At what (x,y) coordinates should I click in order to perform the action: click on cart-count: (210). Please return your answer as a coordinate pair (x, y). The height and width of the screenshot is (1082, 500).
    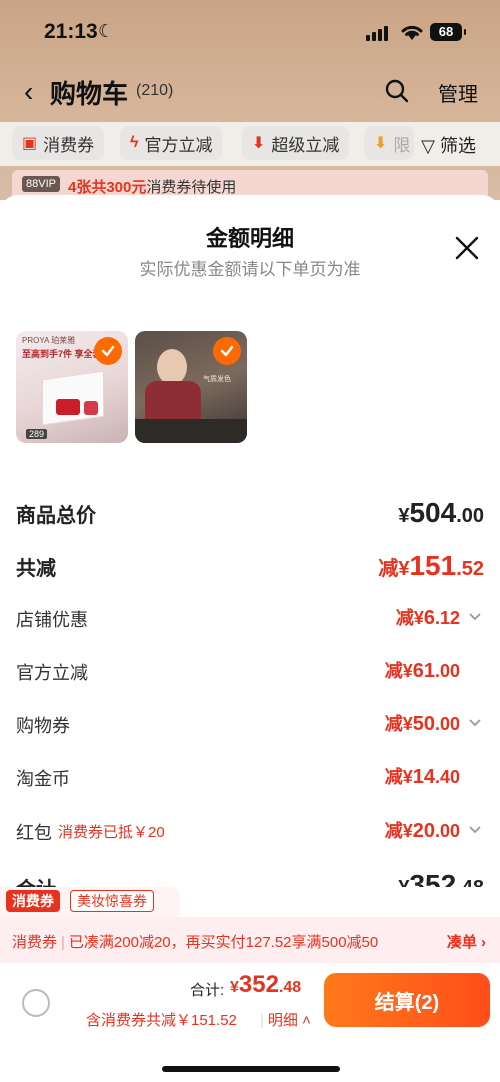
    Looking at the image, I should click on (155, 90).